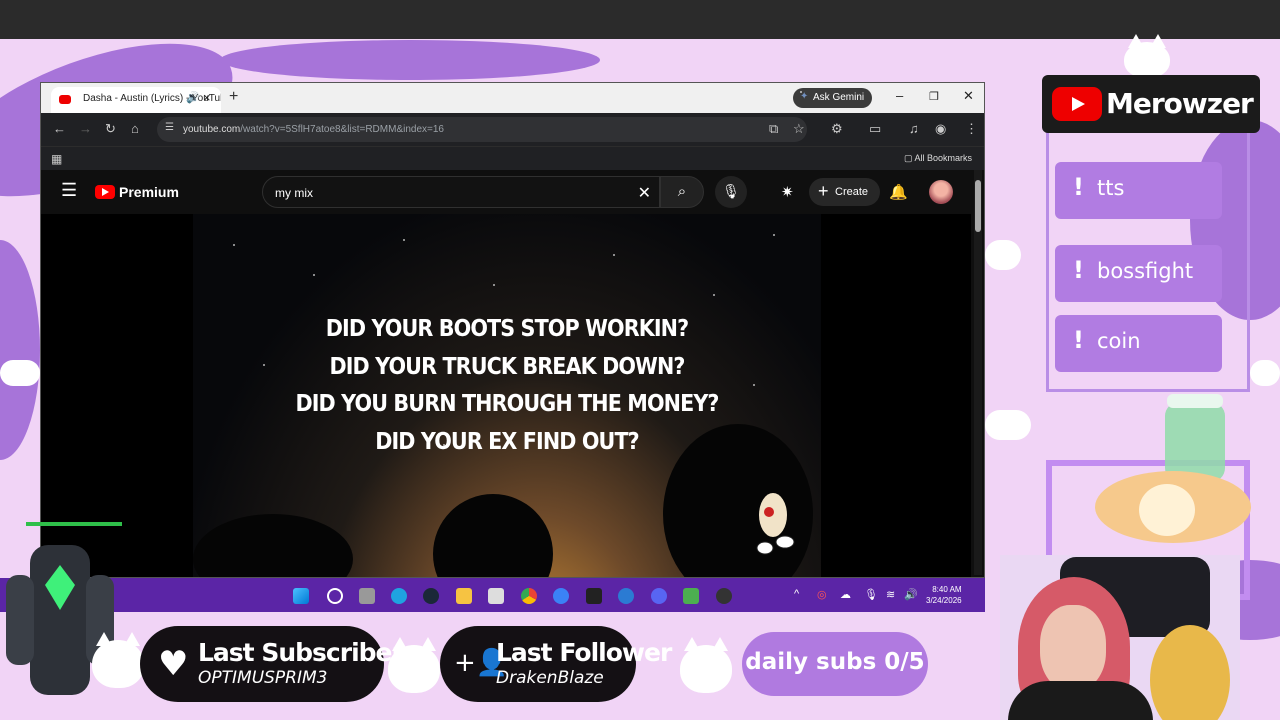  I want to click on clock-date: 3/24/2026, so click(944, 600).